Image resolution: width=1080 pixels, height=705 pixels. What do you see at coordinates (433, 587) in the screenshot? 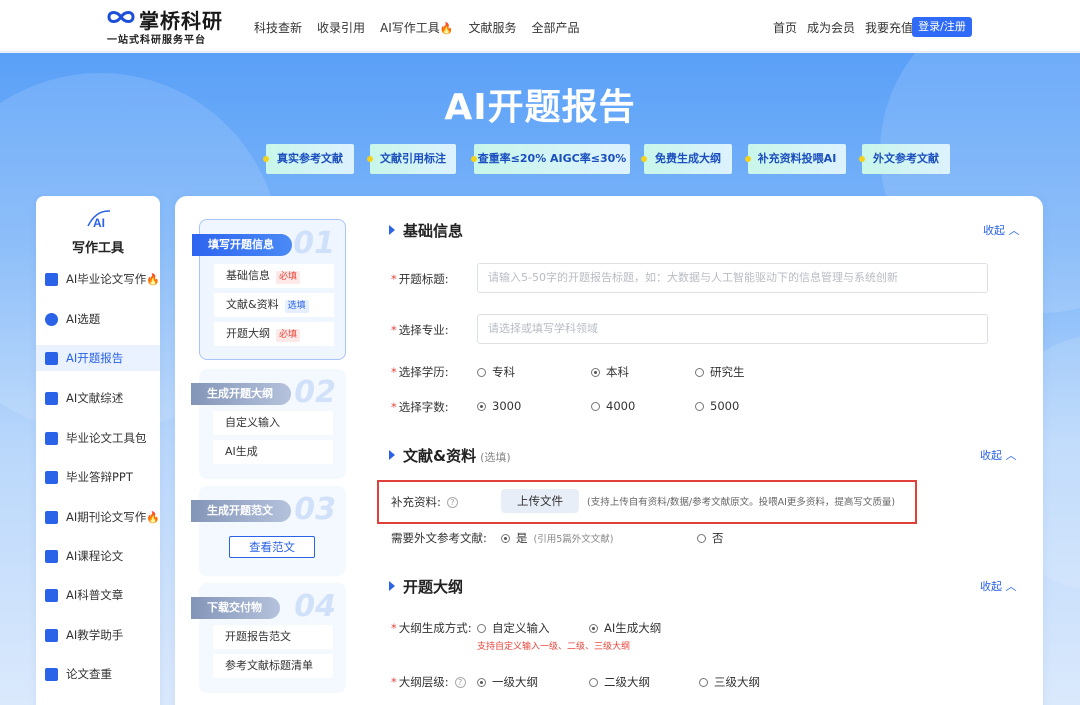
I see `section-title: 开题大纲` at bounding box center [433, 587].